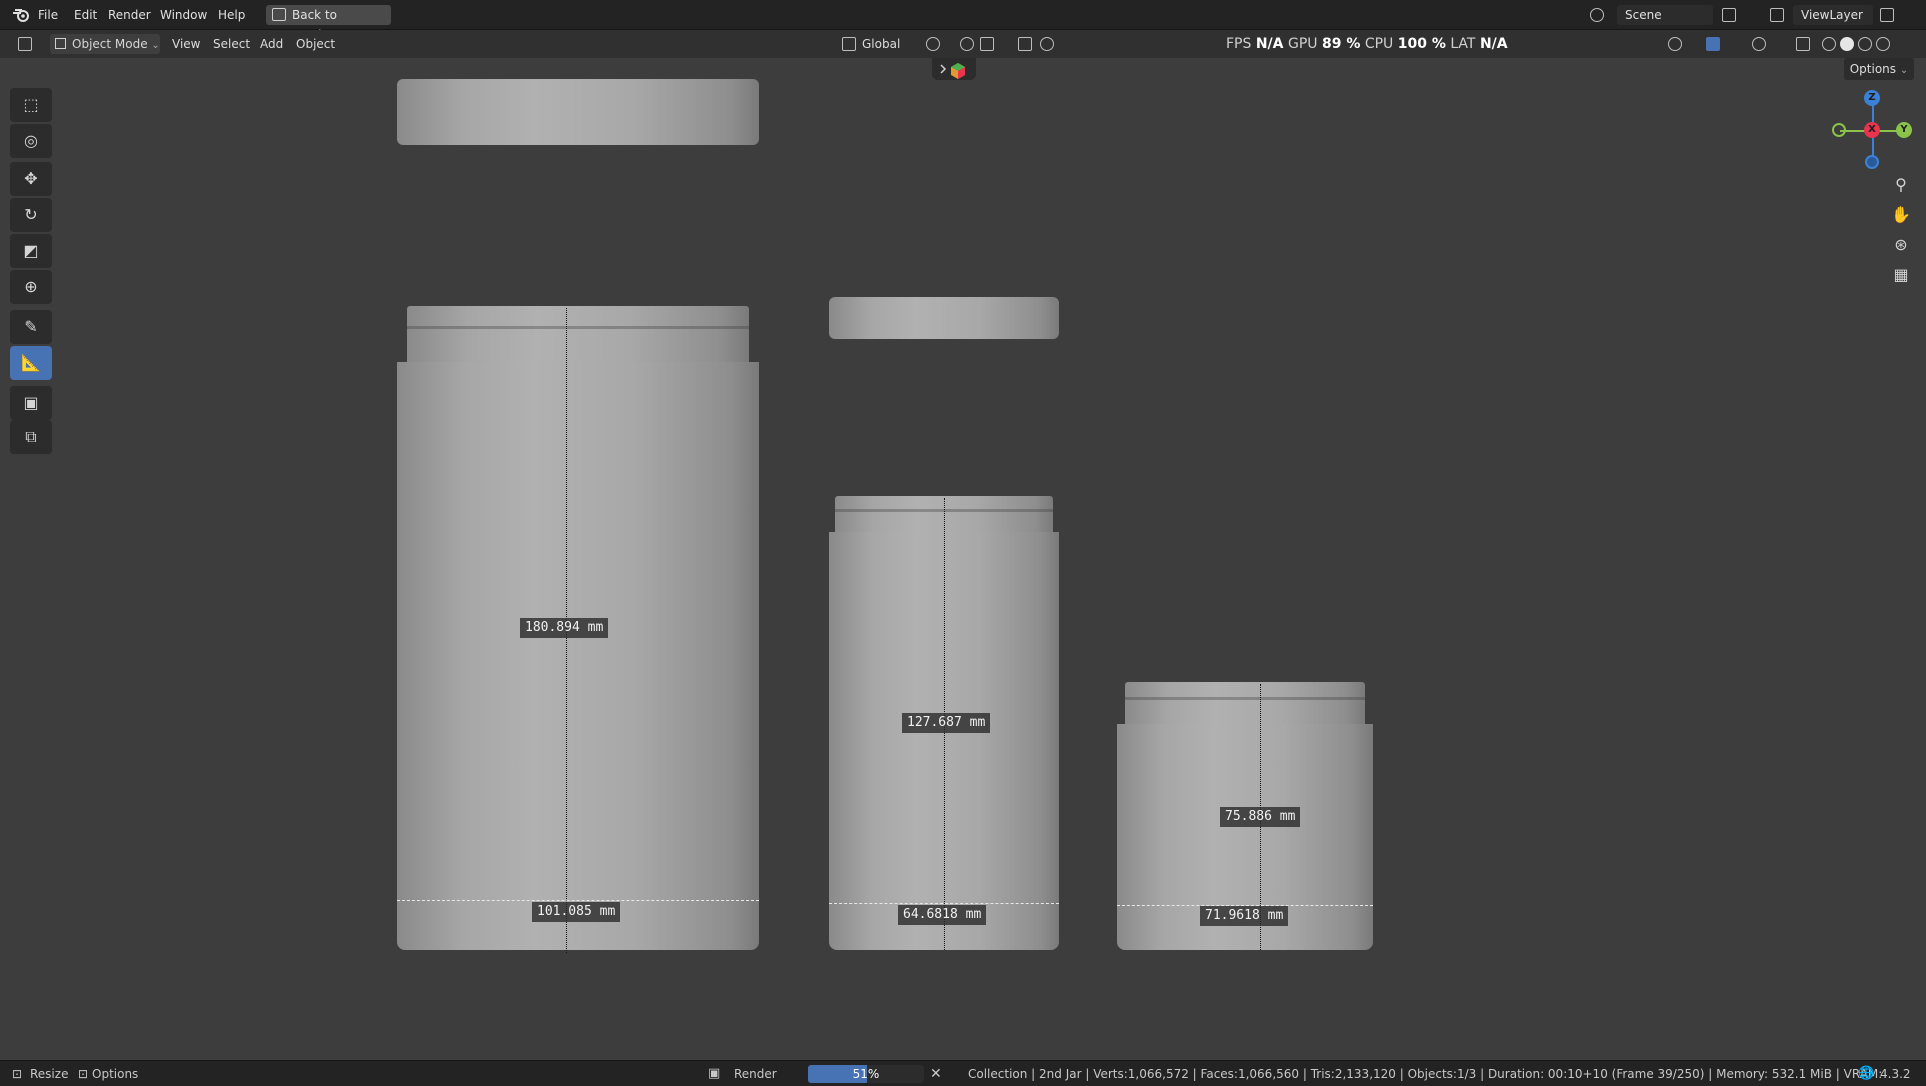 Image resolution: width=1926 pixels, height=1086 pixels. I want to click on network-icon: 🌐, so click(1866, 1073).